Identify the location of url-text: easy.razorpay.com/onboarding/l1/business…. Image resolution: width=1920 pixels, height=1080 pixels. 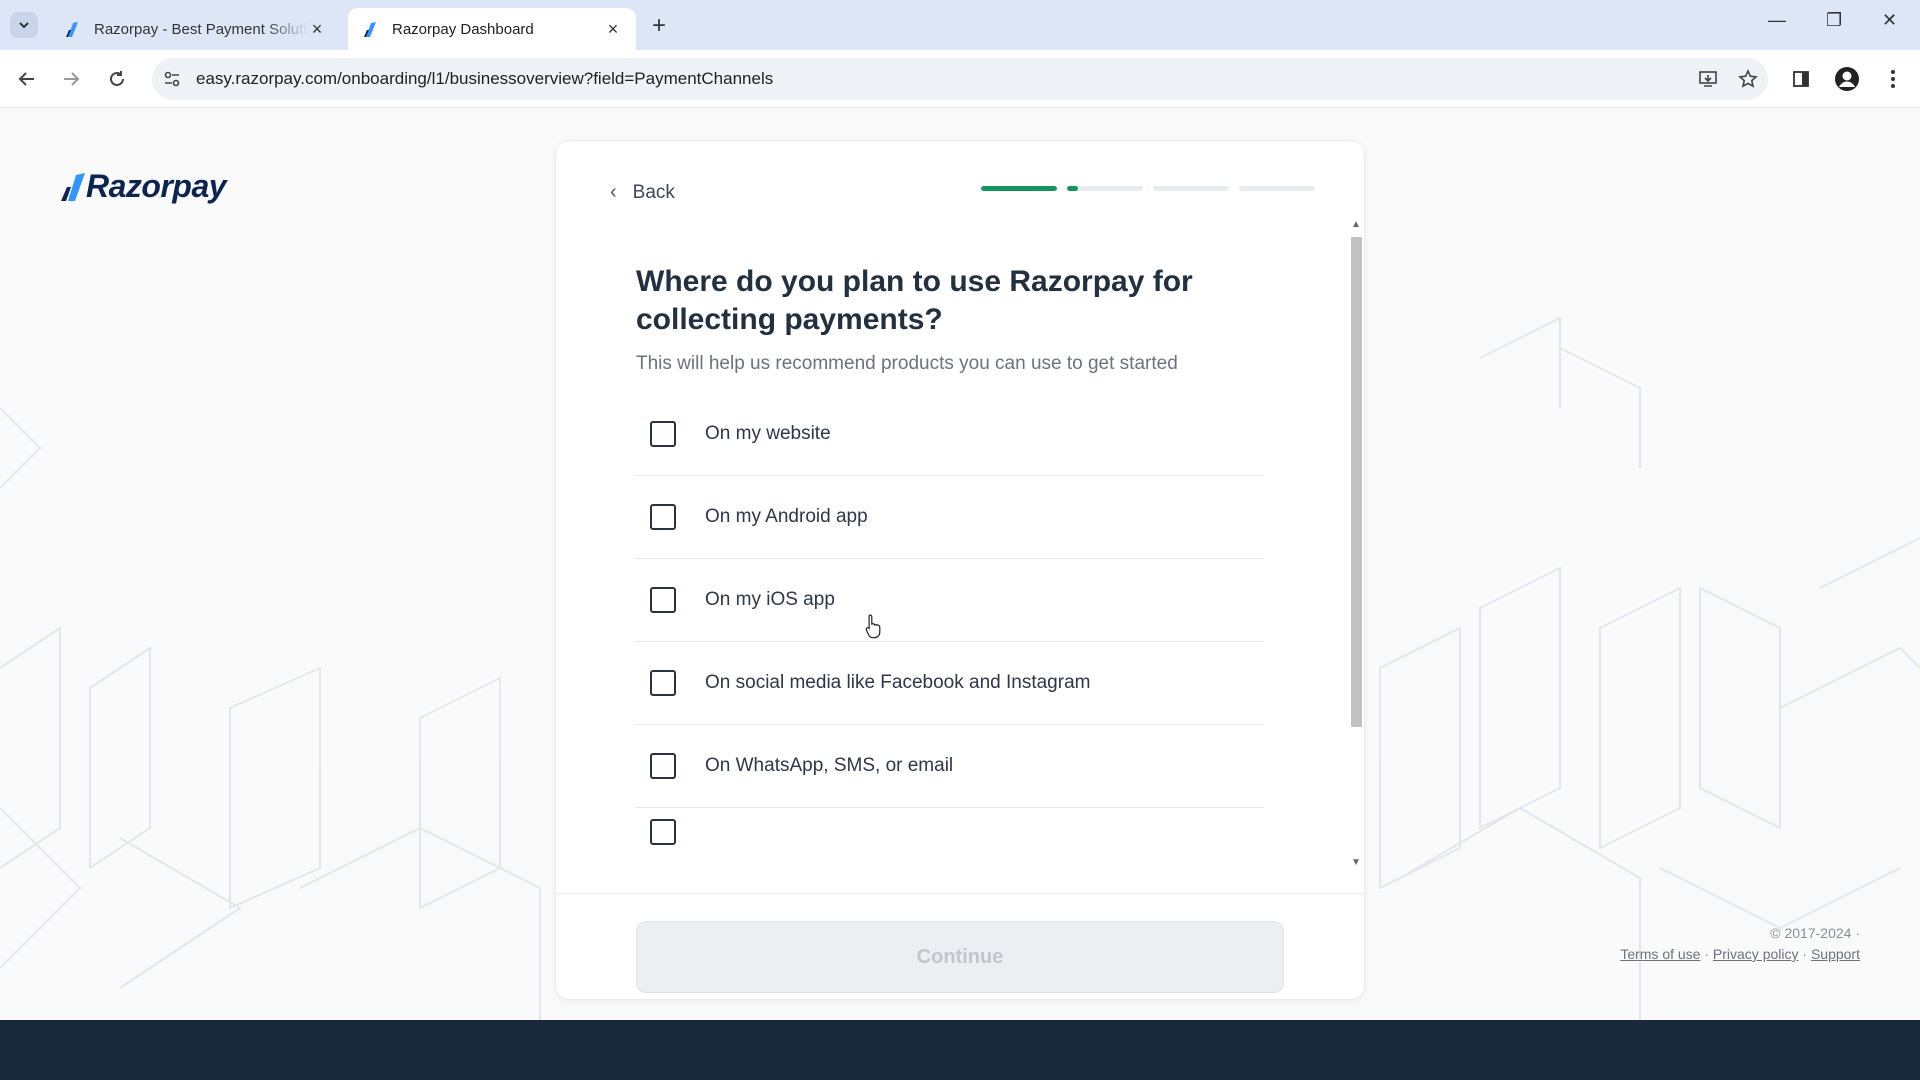
(485, 78).